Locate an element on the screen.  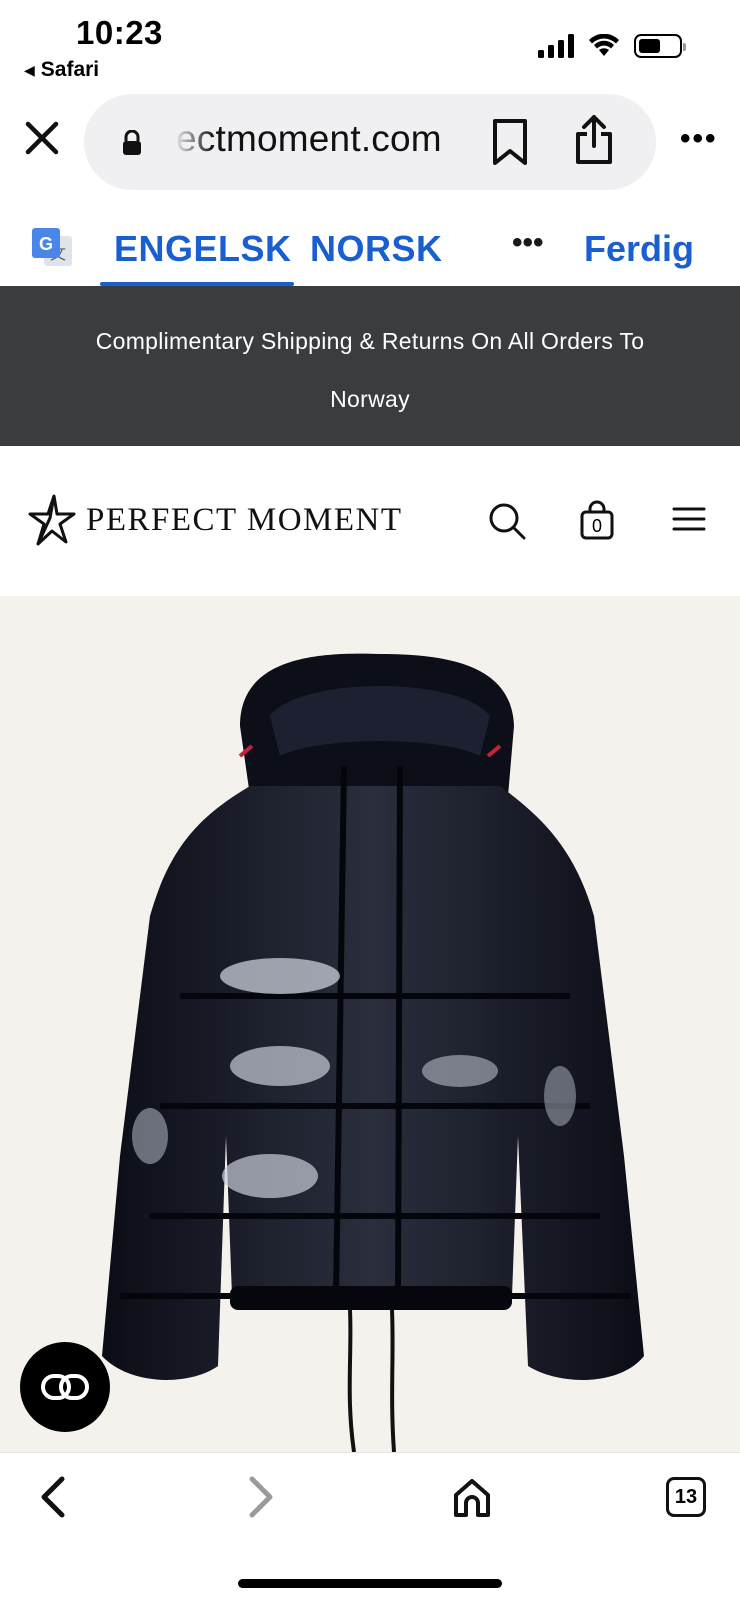
google-translate-icon: 文 G is located at coordinates (52, 248).